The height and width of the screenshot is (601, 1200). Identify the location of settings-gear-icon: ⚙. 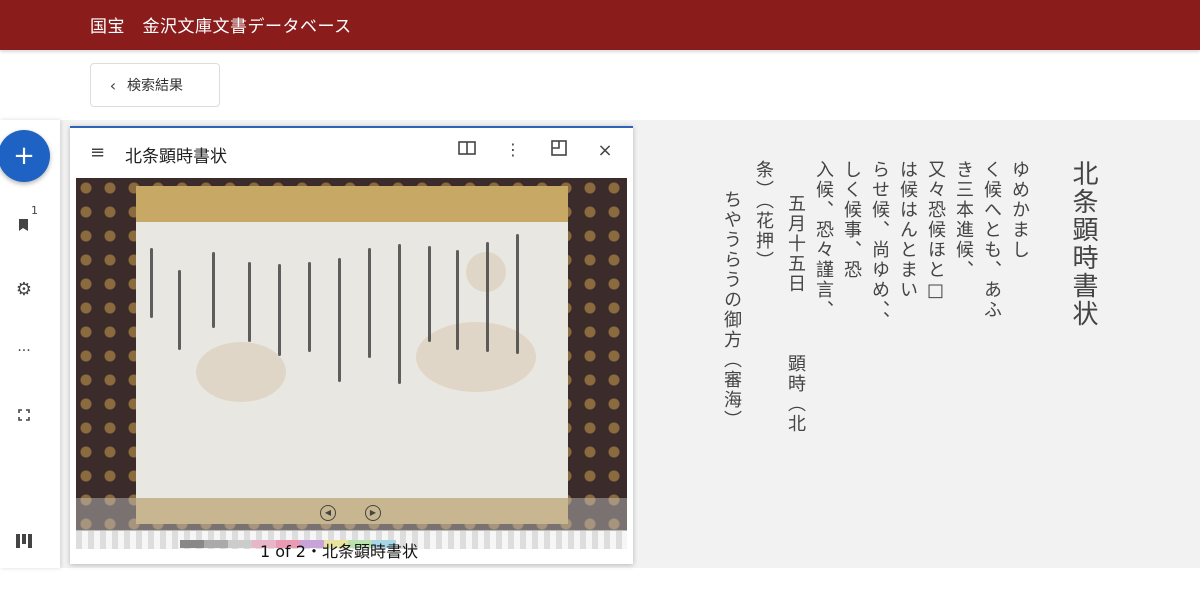
(24, 289).